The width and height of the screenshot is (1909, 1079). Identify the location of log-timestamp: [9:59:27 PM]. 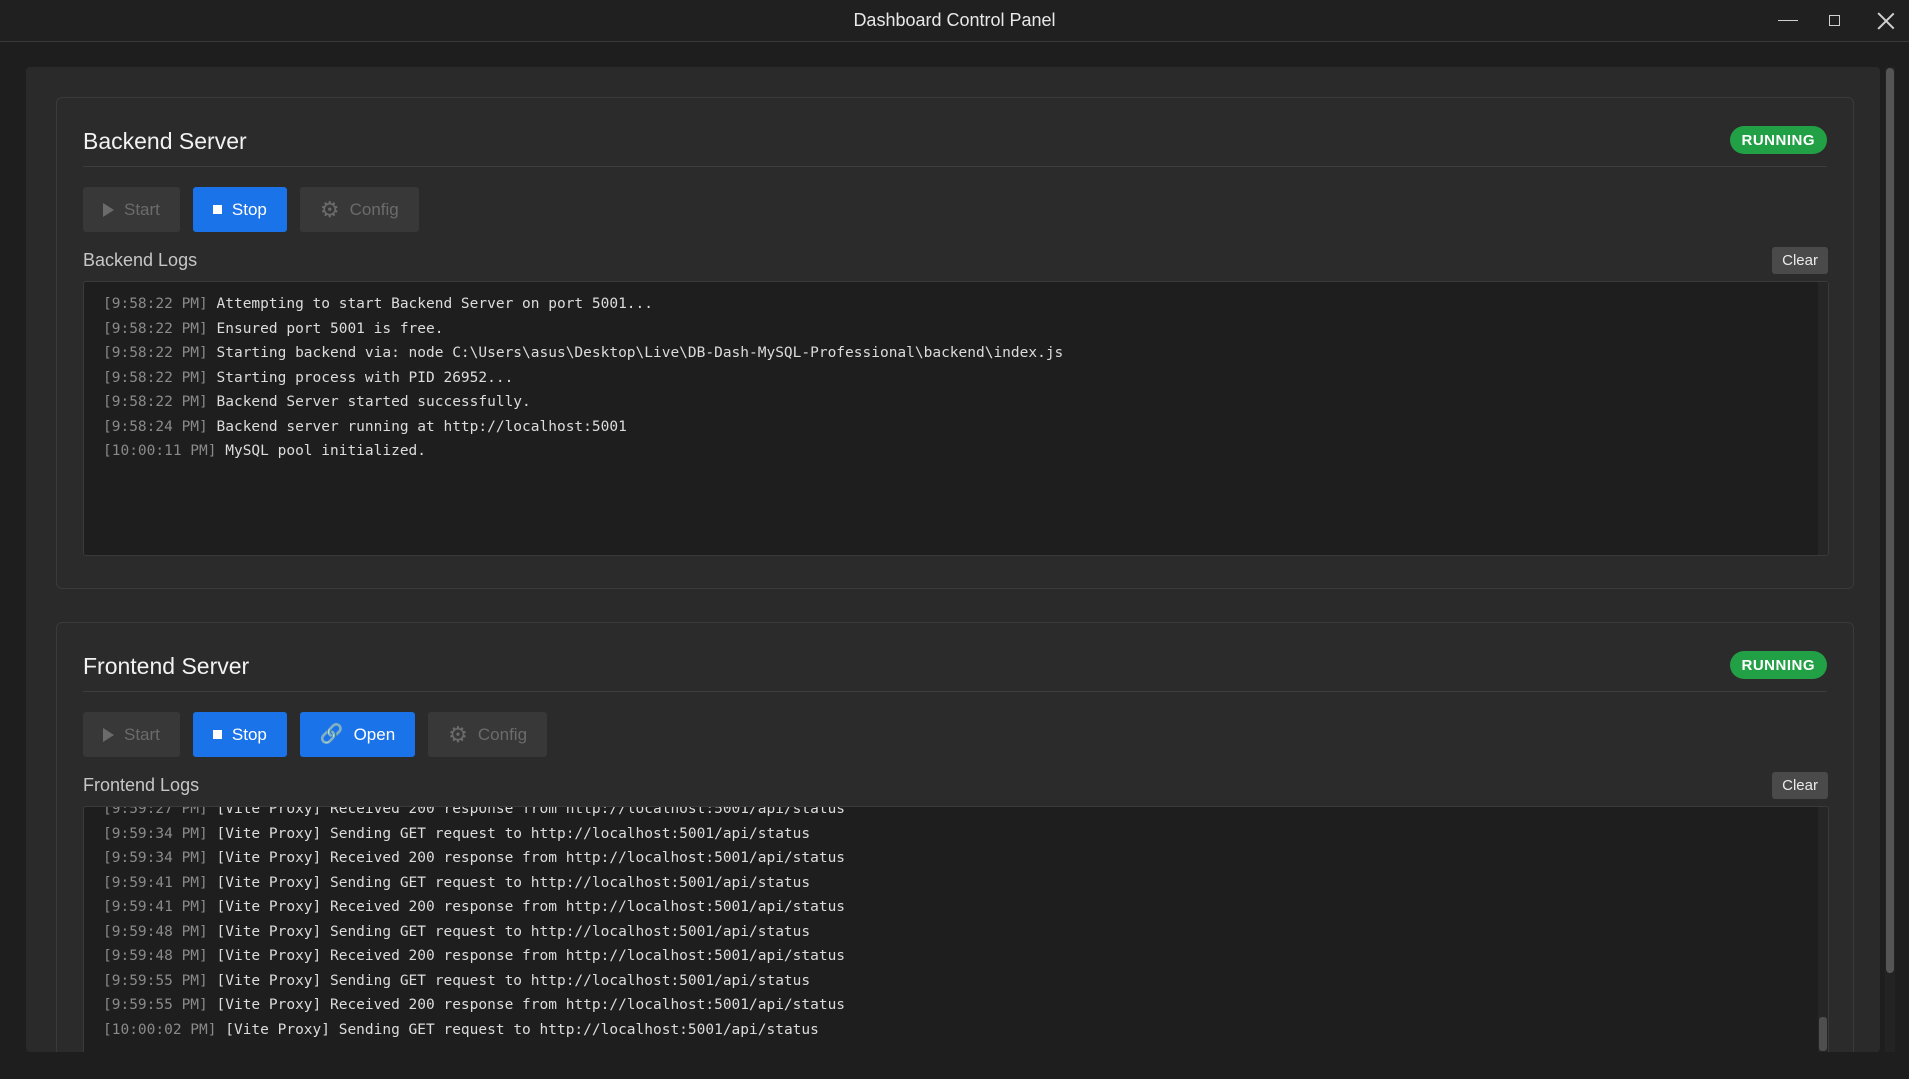
(155, 811).